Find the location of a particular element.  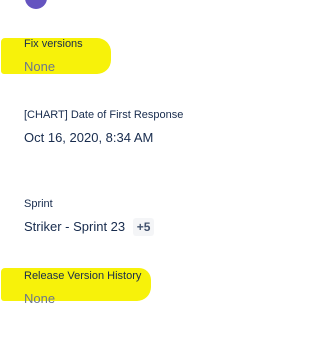

field-label: Fix versions is located at coordinates (53, 44).